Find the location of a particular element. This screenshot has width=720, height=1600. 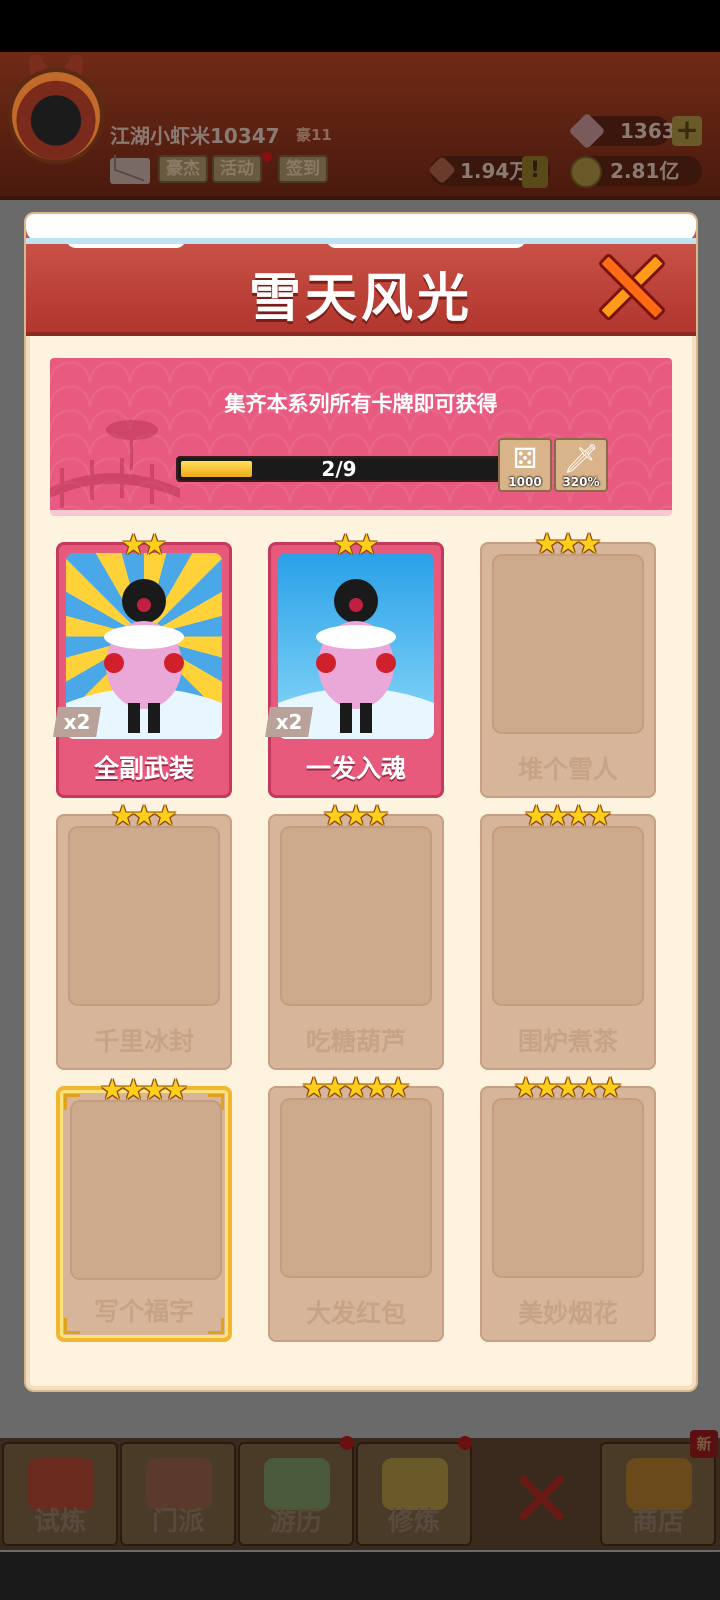

gem-count: 1363 is located at coordinates (648, 131).